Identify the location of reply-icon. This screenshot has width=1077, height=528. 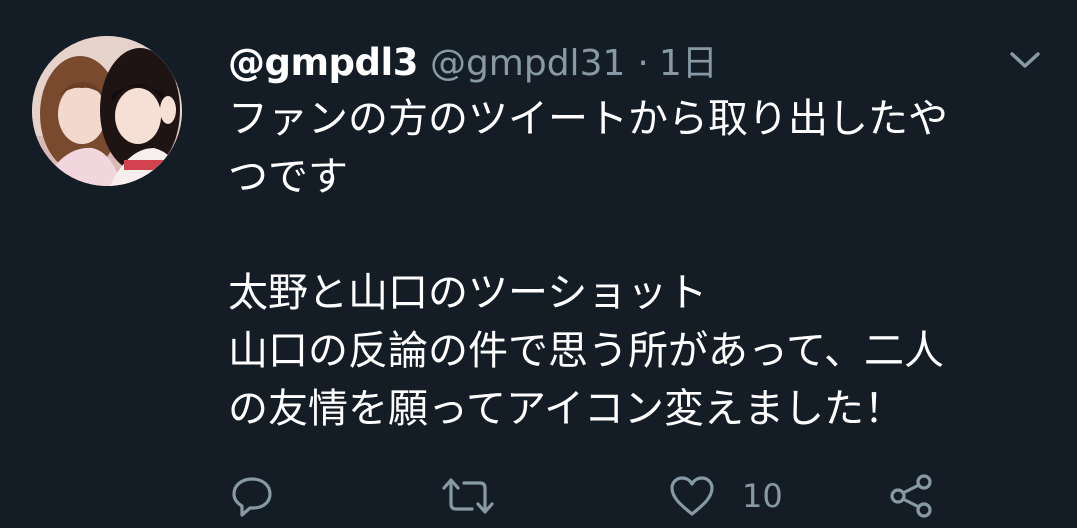
(252, 497).